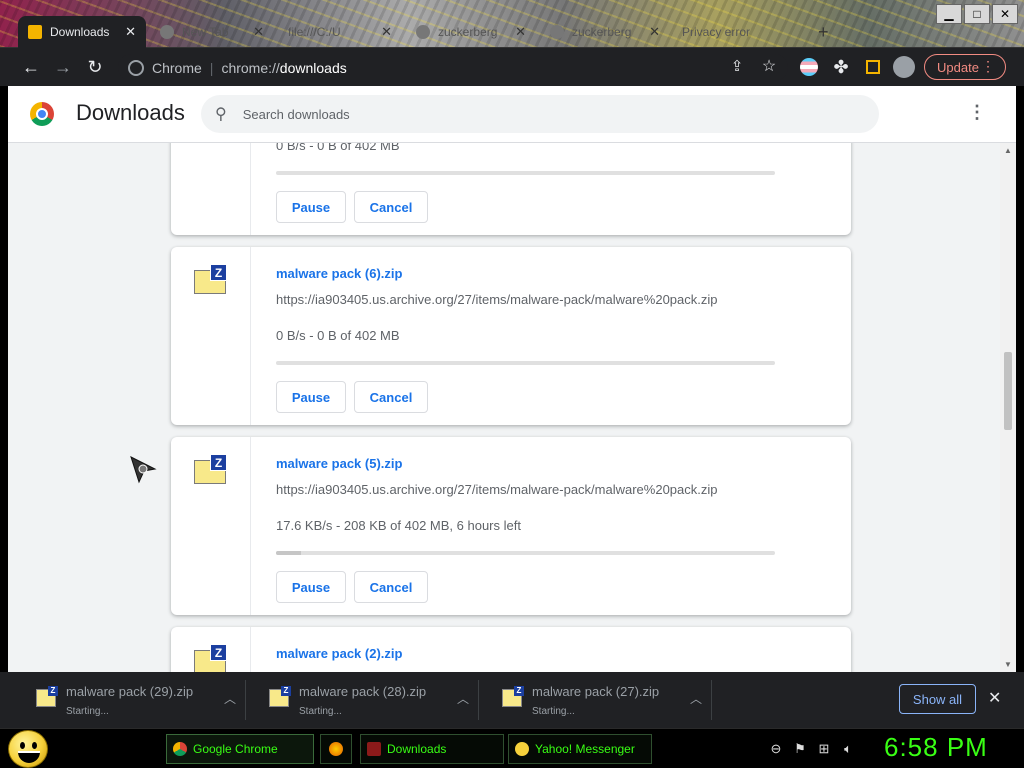  Describe the element at coordinates (1005, 14) in the screenshot. I see `close-window-button: ✕` at that location.